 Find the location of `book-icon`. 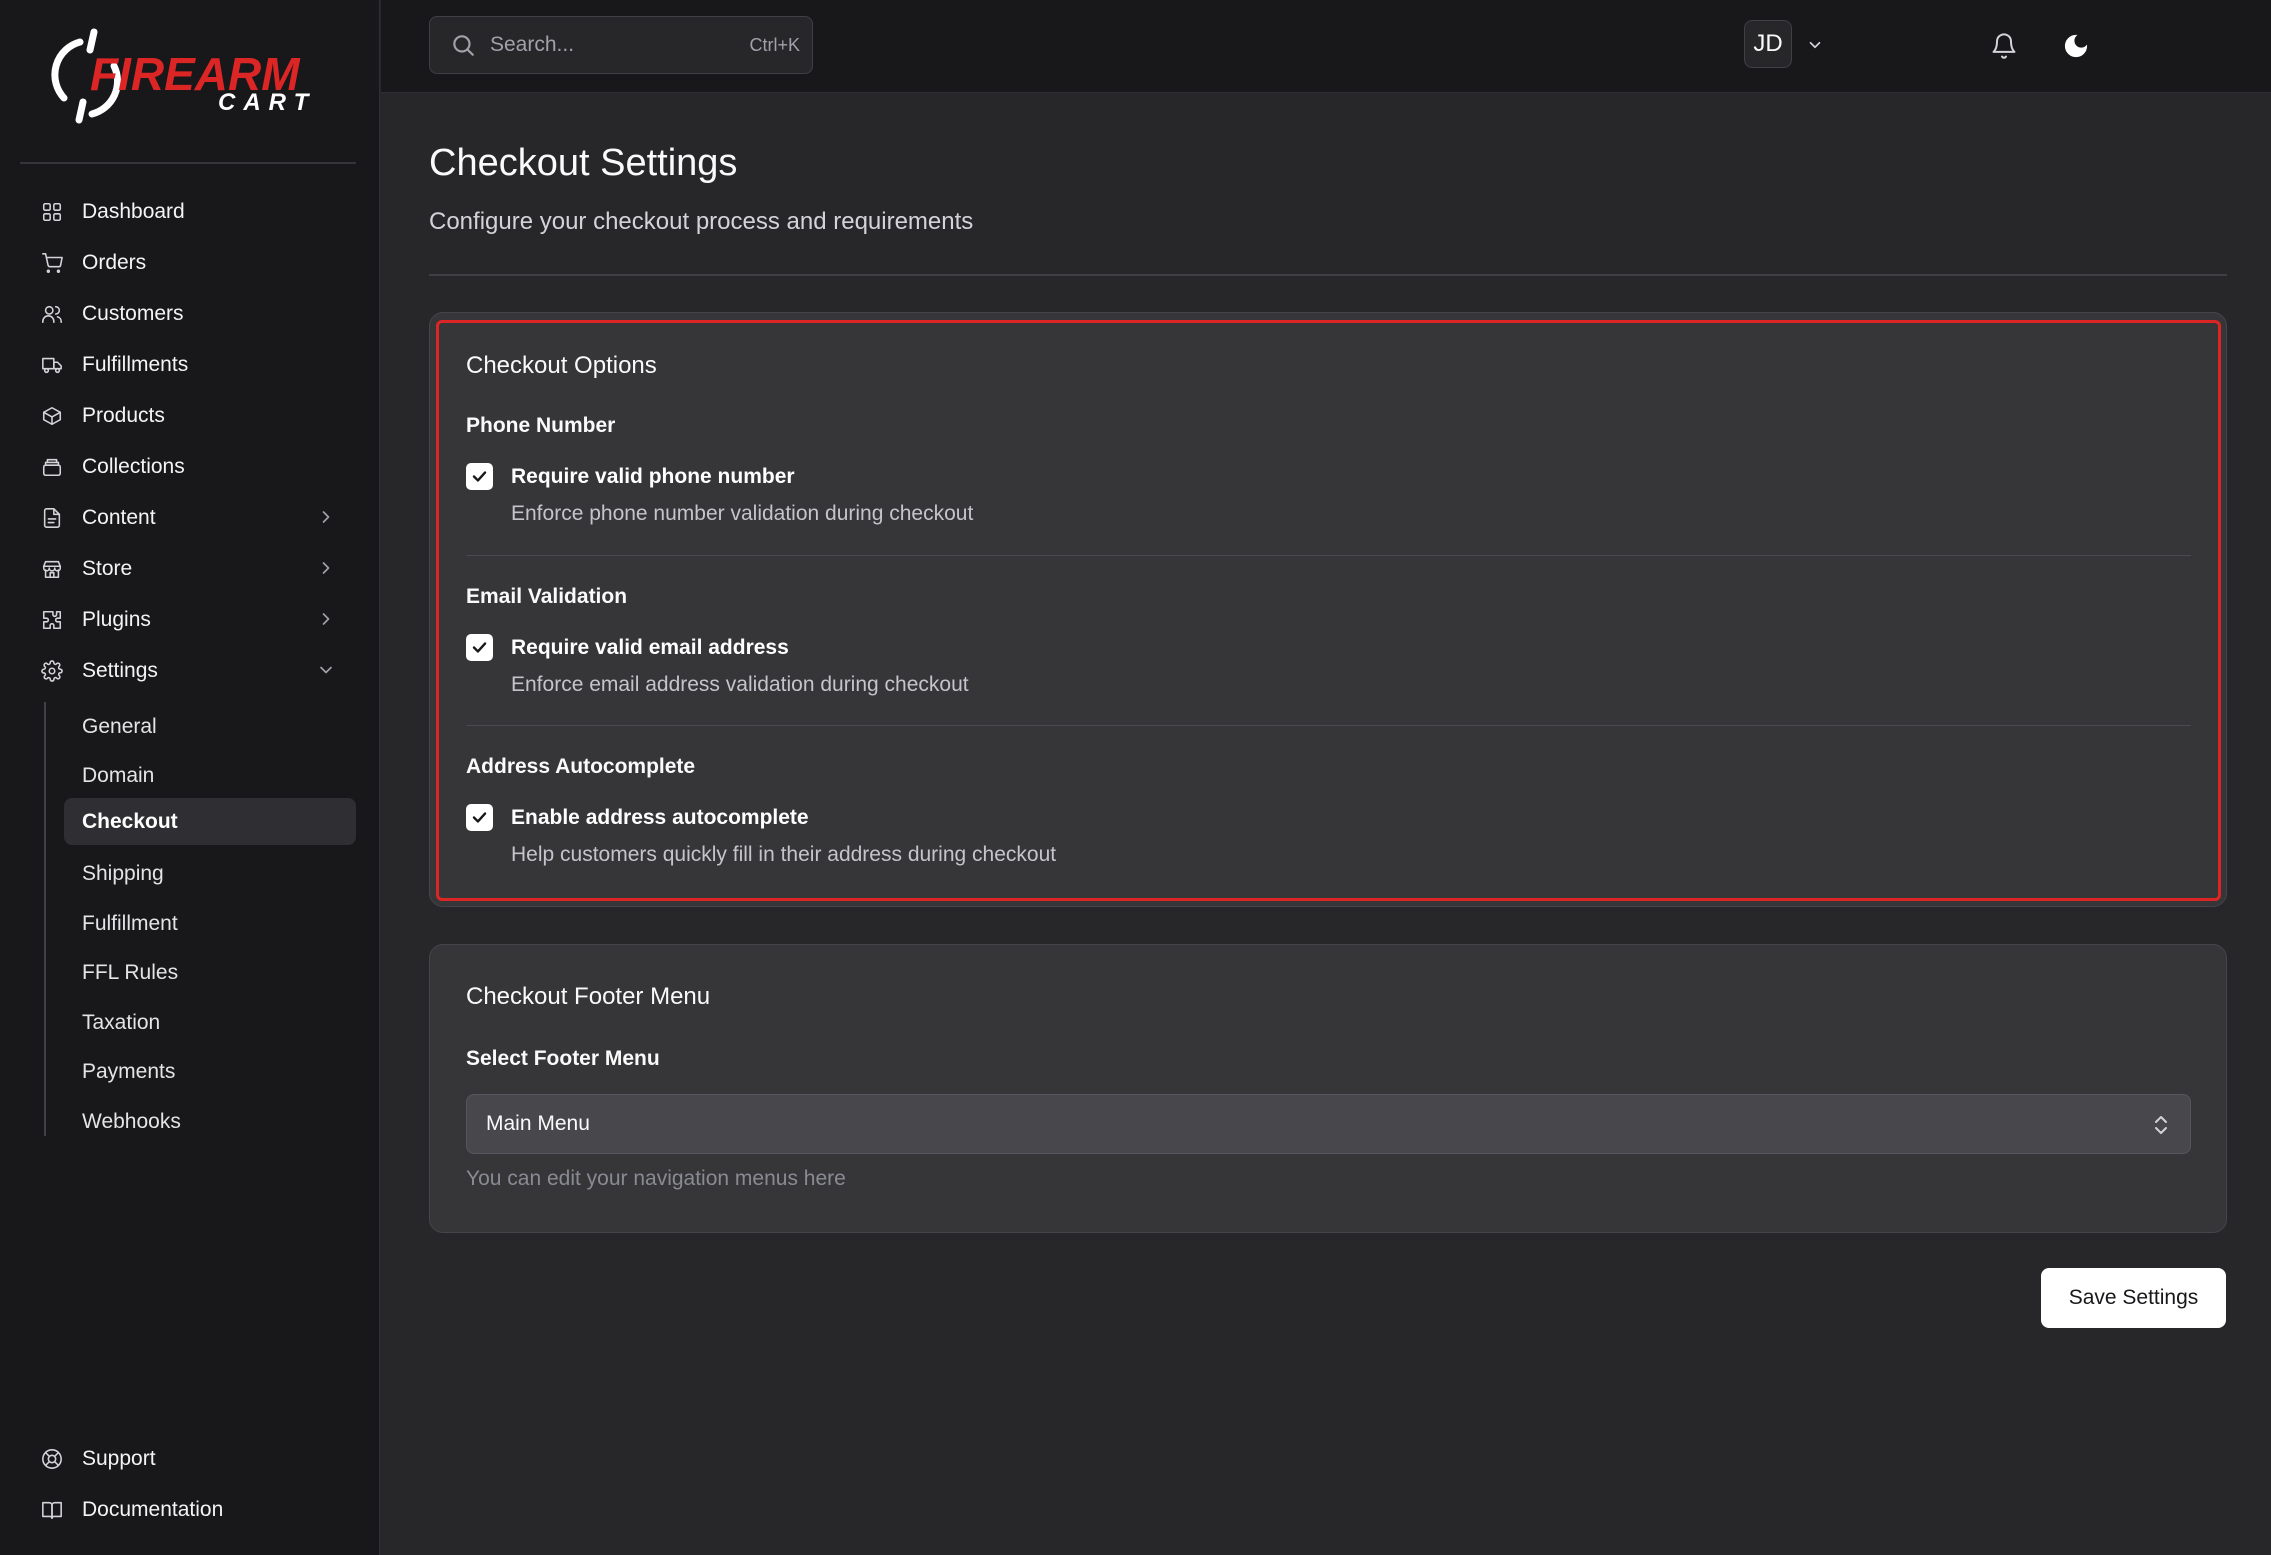

book-icon is located at coordinates (52, 1510).